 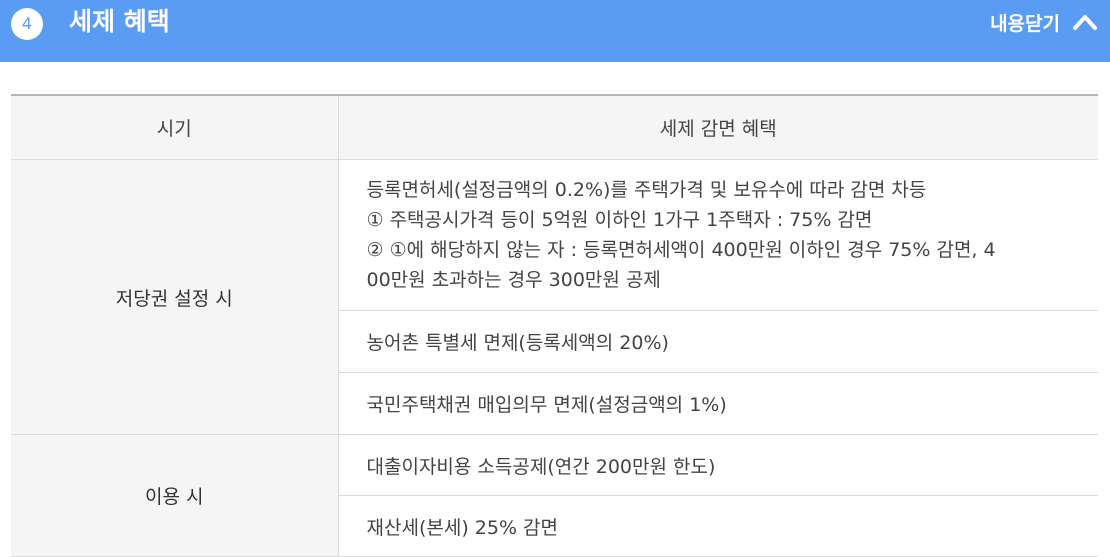 What do you see at coordinates (718, 526) in the screenshot?
I see `benefit-cell: 재산세(본세) 25% 감면` at bounding box center [718, 526].